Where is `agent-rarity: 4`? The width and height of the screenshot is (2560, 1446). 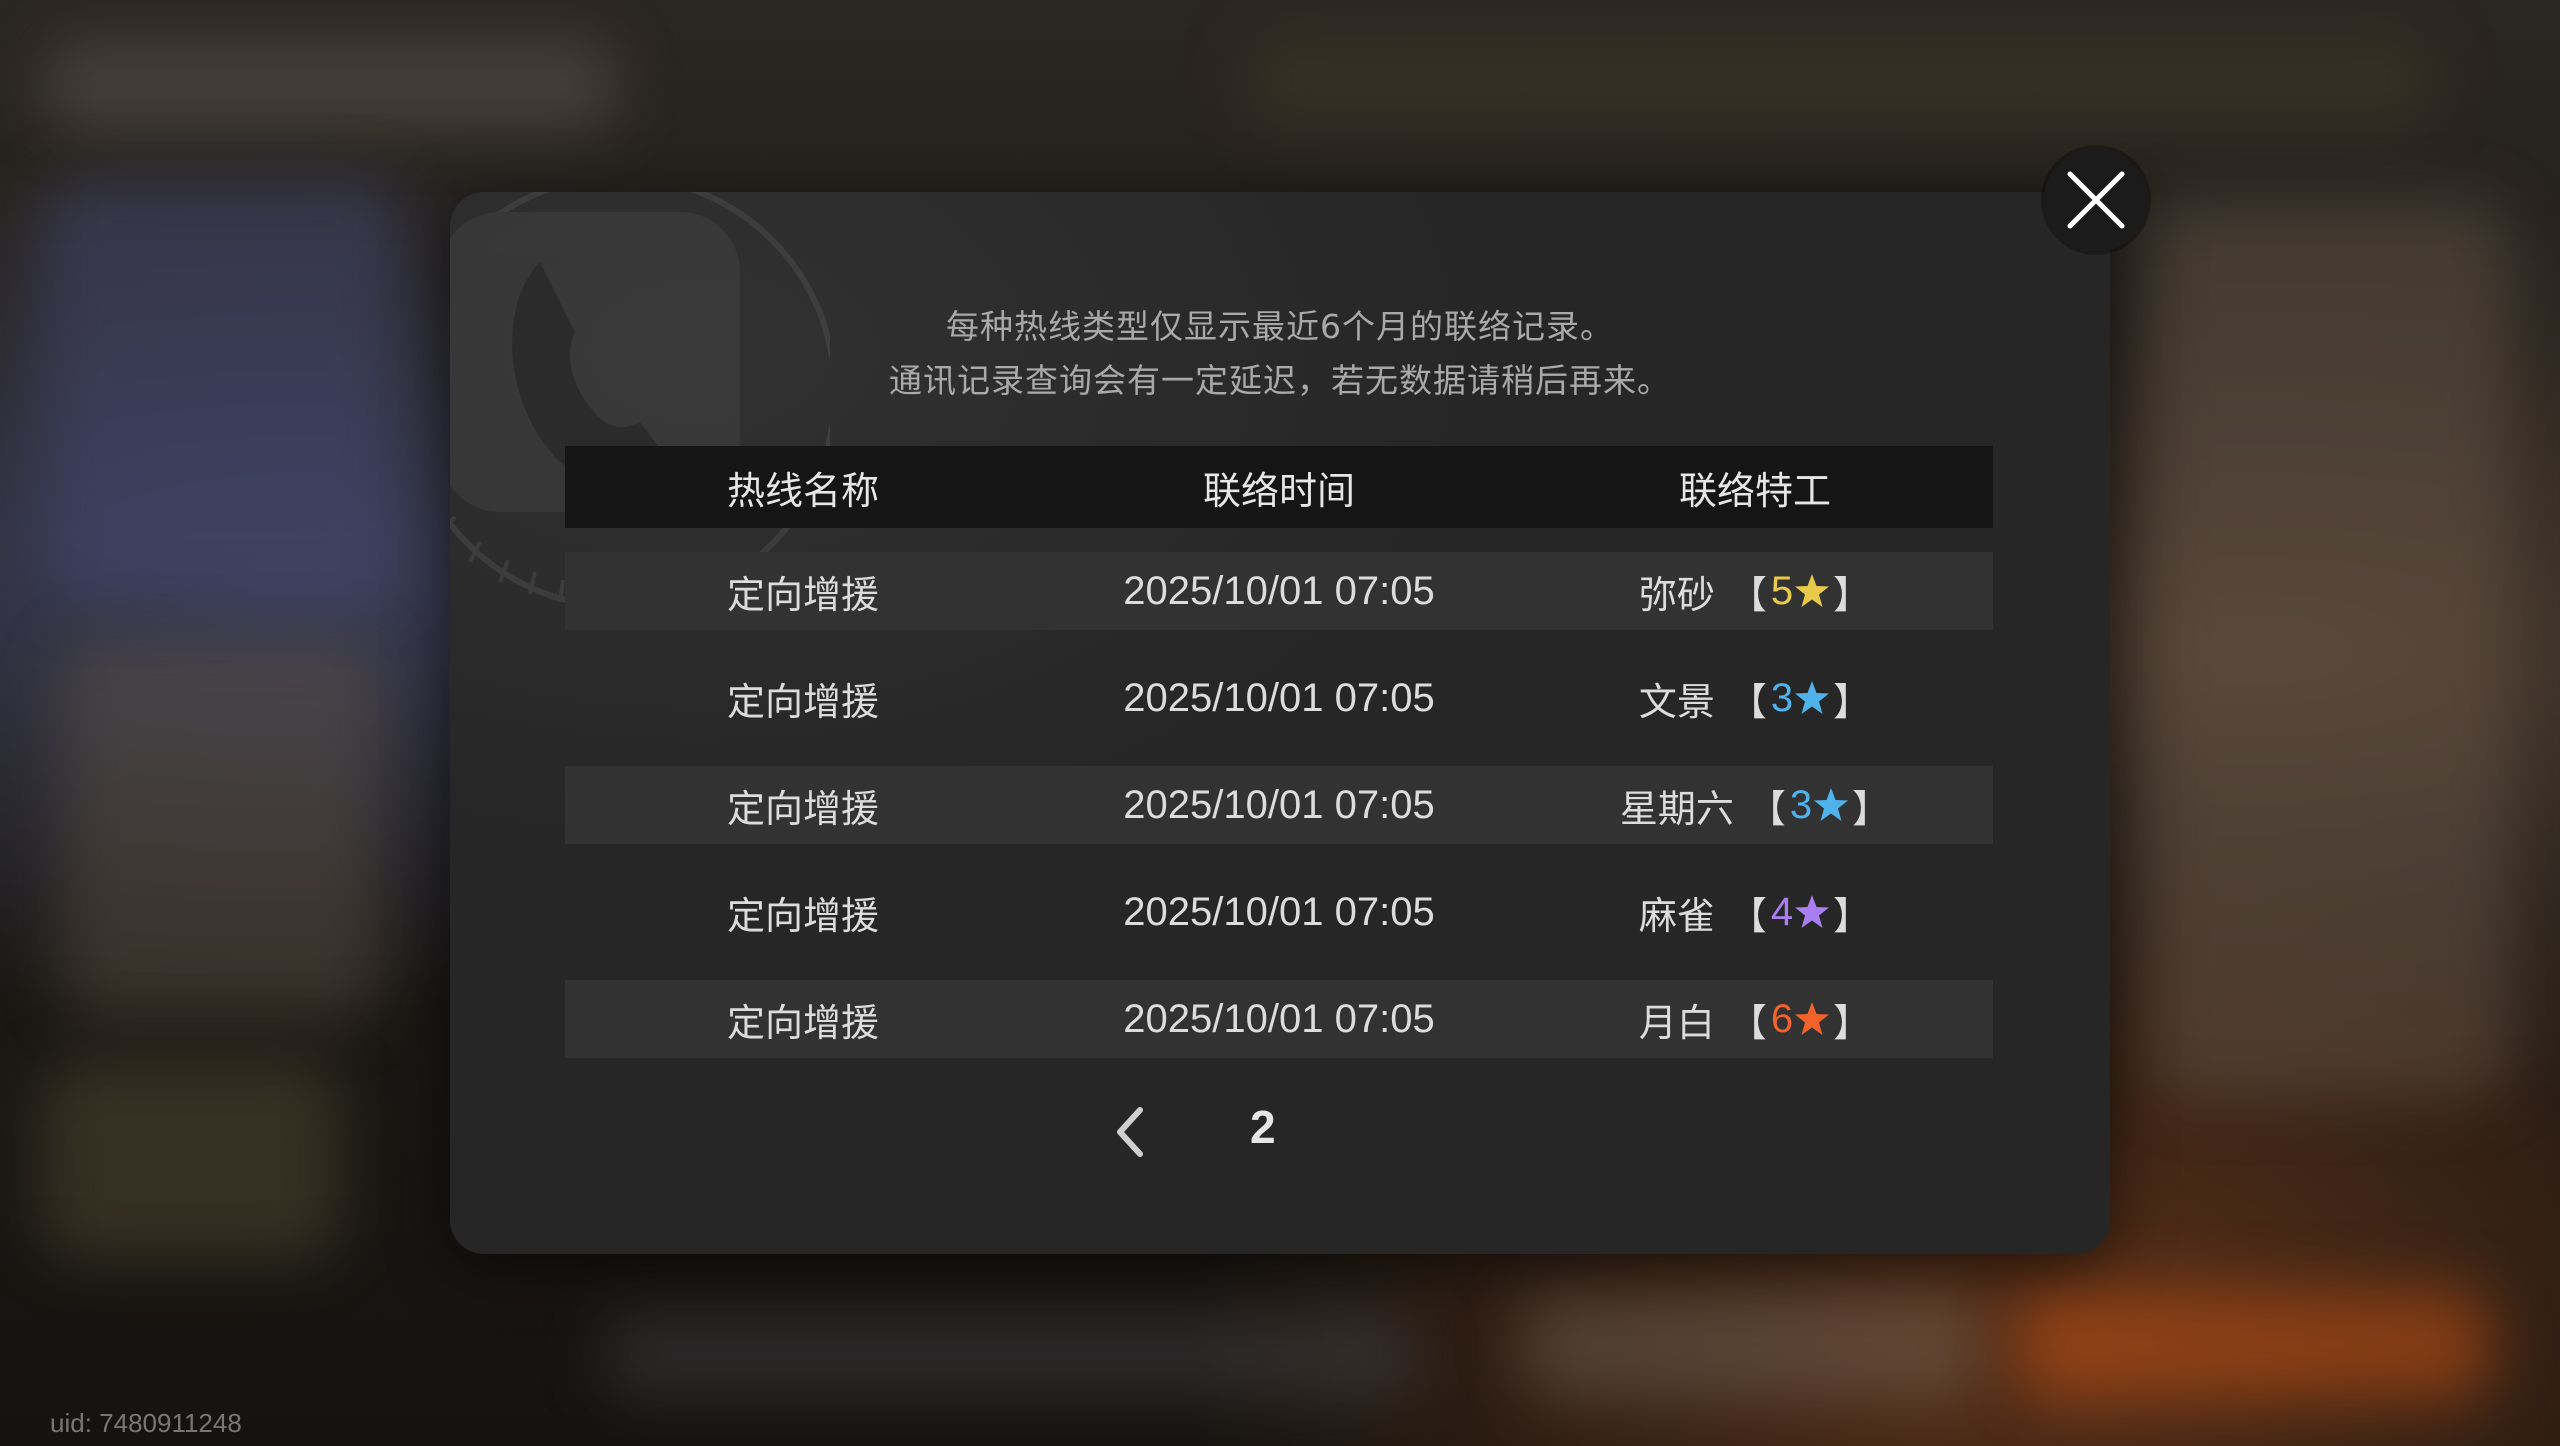
agent-rarity: 4 is located at coordinates (1782, 911).